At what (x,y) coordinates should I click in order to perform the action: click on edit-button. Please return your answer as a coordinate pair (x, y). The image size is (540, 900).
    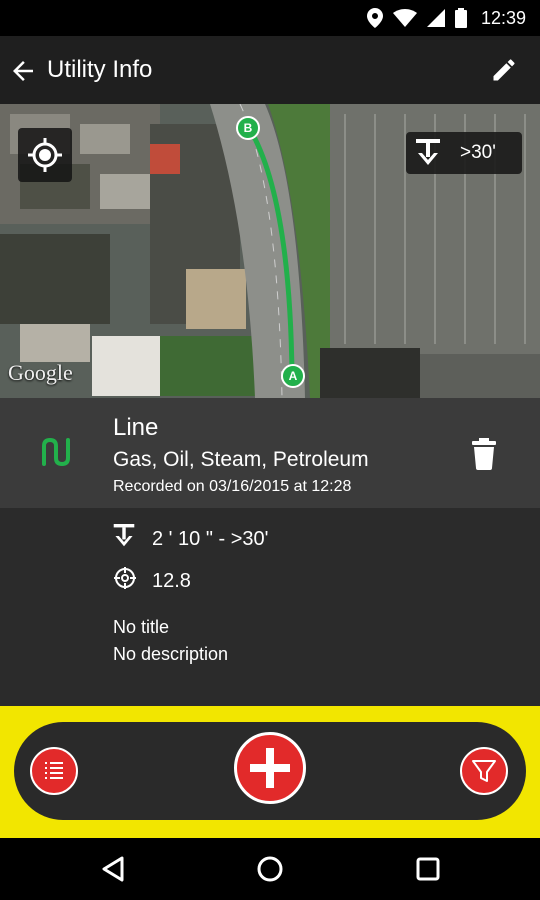
    Looking at the image, I should click on (504, 70).